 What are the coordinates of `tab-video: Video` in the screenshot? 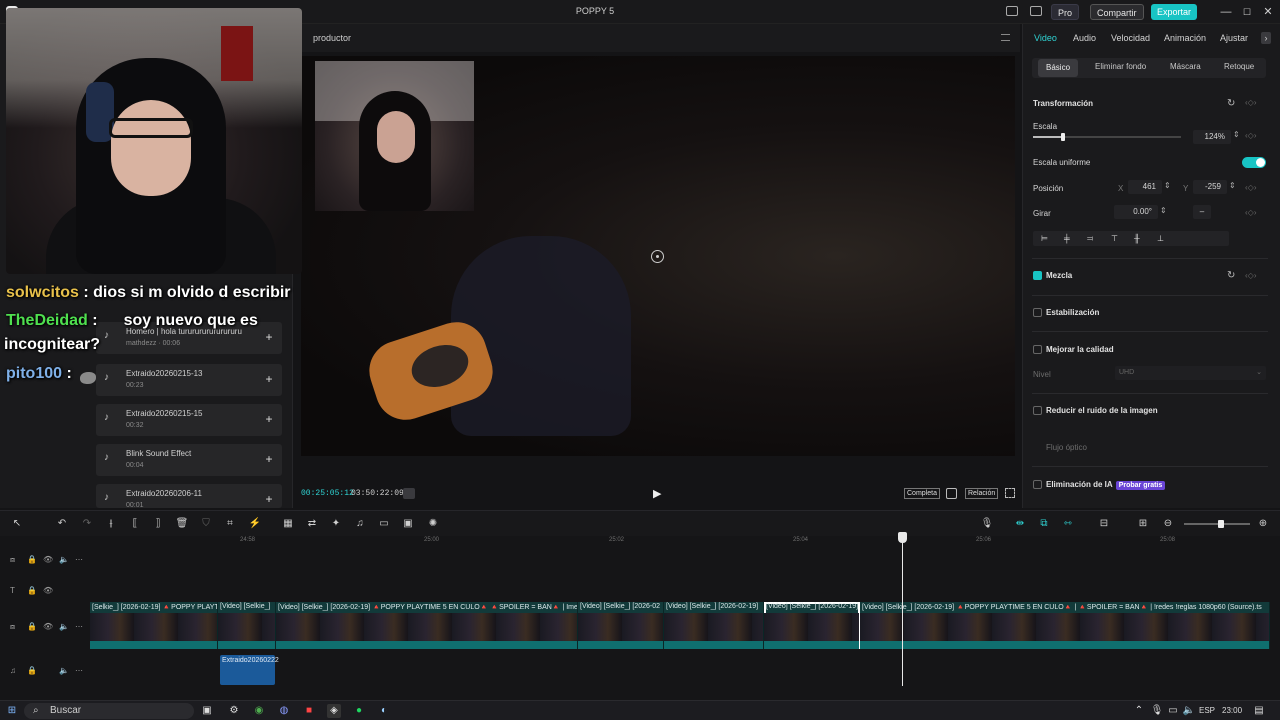 It's located at (1045, 38).